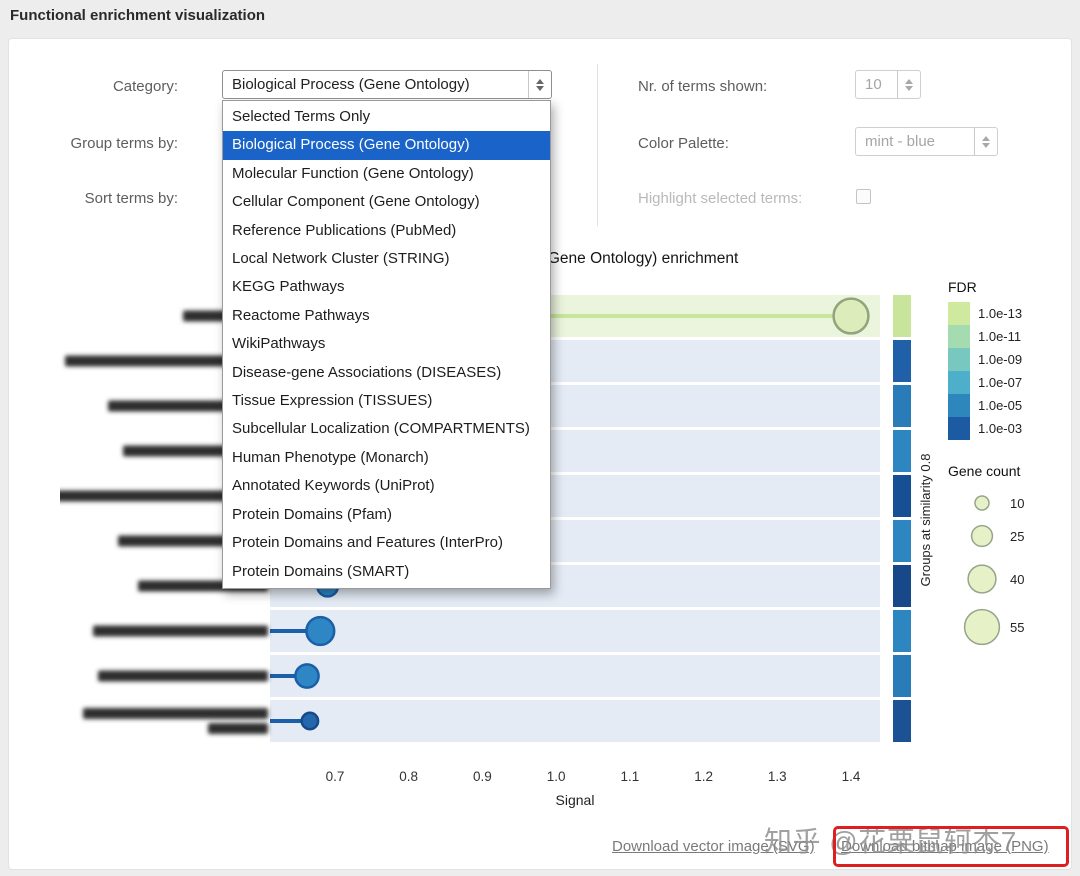 This screenshot has height=876, width=1080. I want to click on nr-terms-stepper: 10, so click(888, 84).